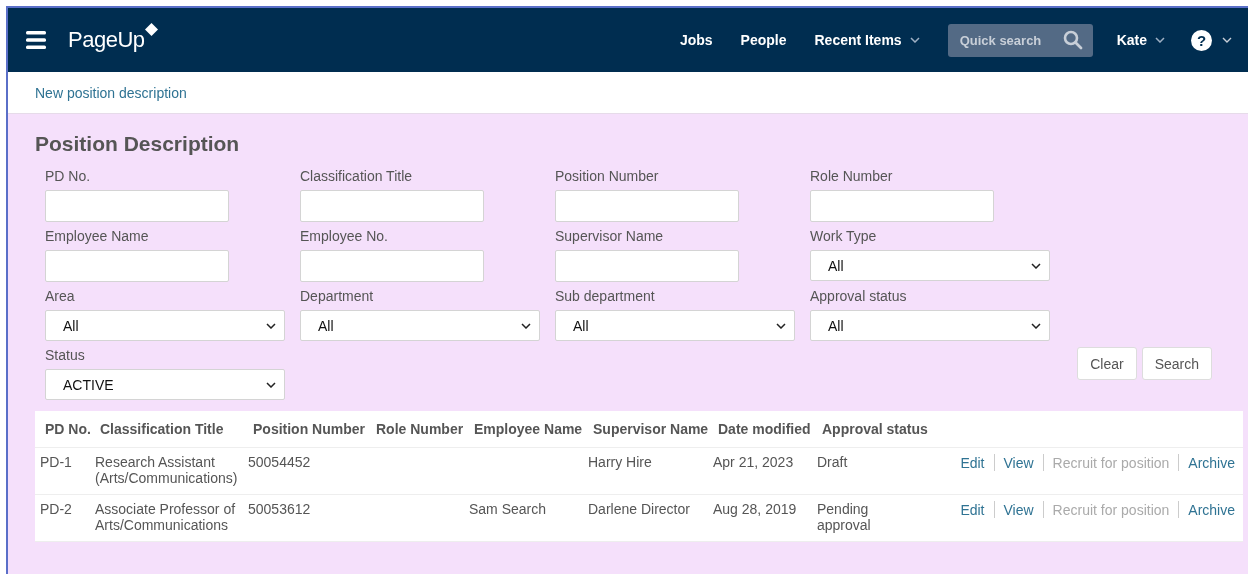 This screenshot has height=574, width=1248. What do you see at coordinates (68, 176) in the screenshot?
I see `field-label: PD No.` at bounding box center [68, 176].